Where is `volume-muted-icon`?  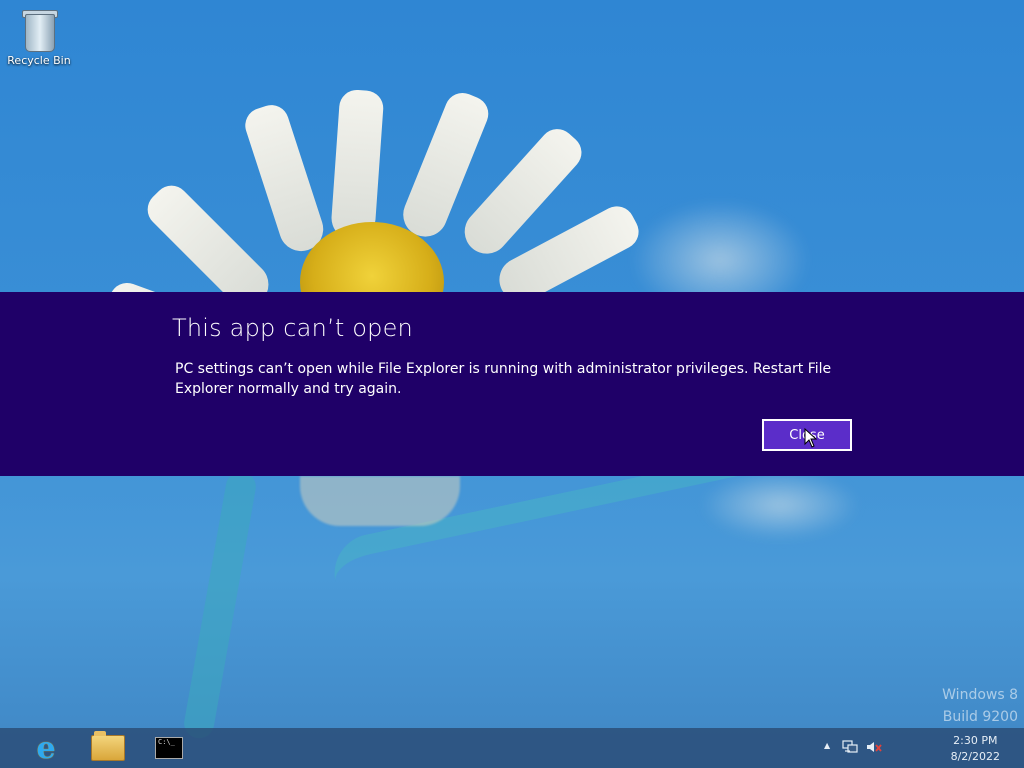
volume-muted-icon is located at coordinates (874, 748).